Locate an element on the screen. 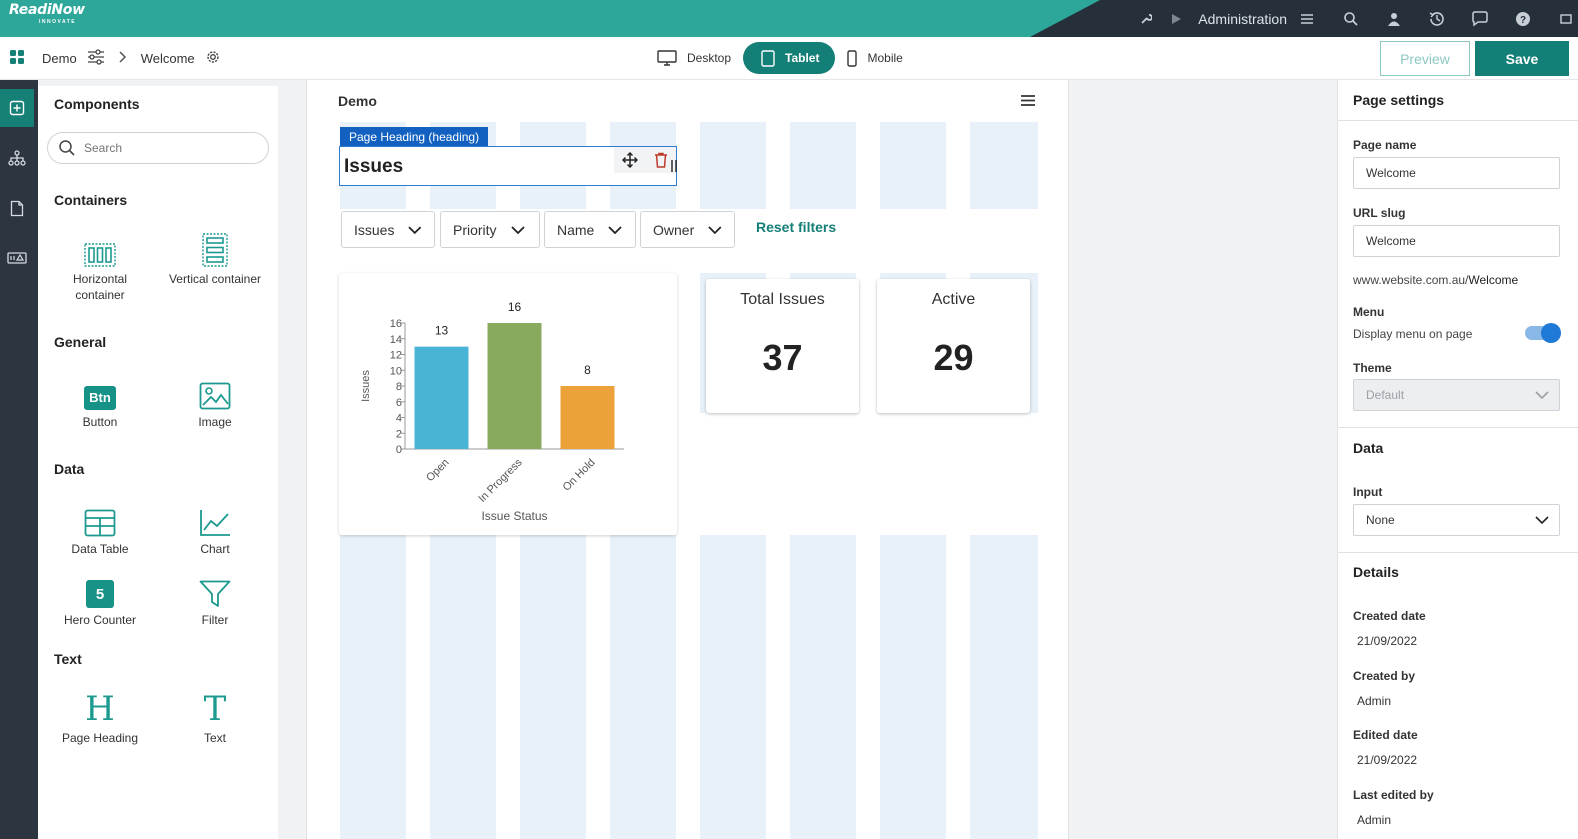  tile-data-table-label: Data Table is located at coordinates (100, 549).